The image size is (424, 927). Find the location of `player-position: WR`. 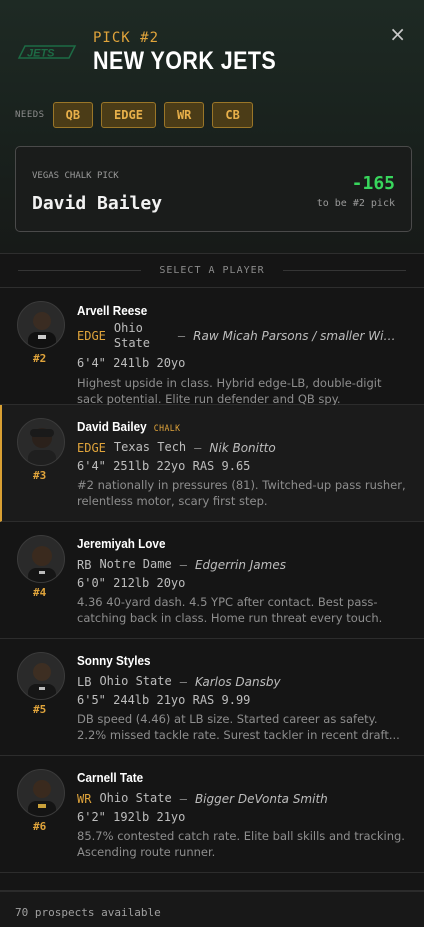

player-position: WR is located at coordinates (84, 798).